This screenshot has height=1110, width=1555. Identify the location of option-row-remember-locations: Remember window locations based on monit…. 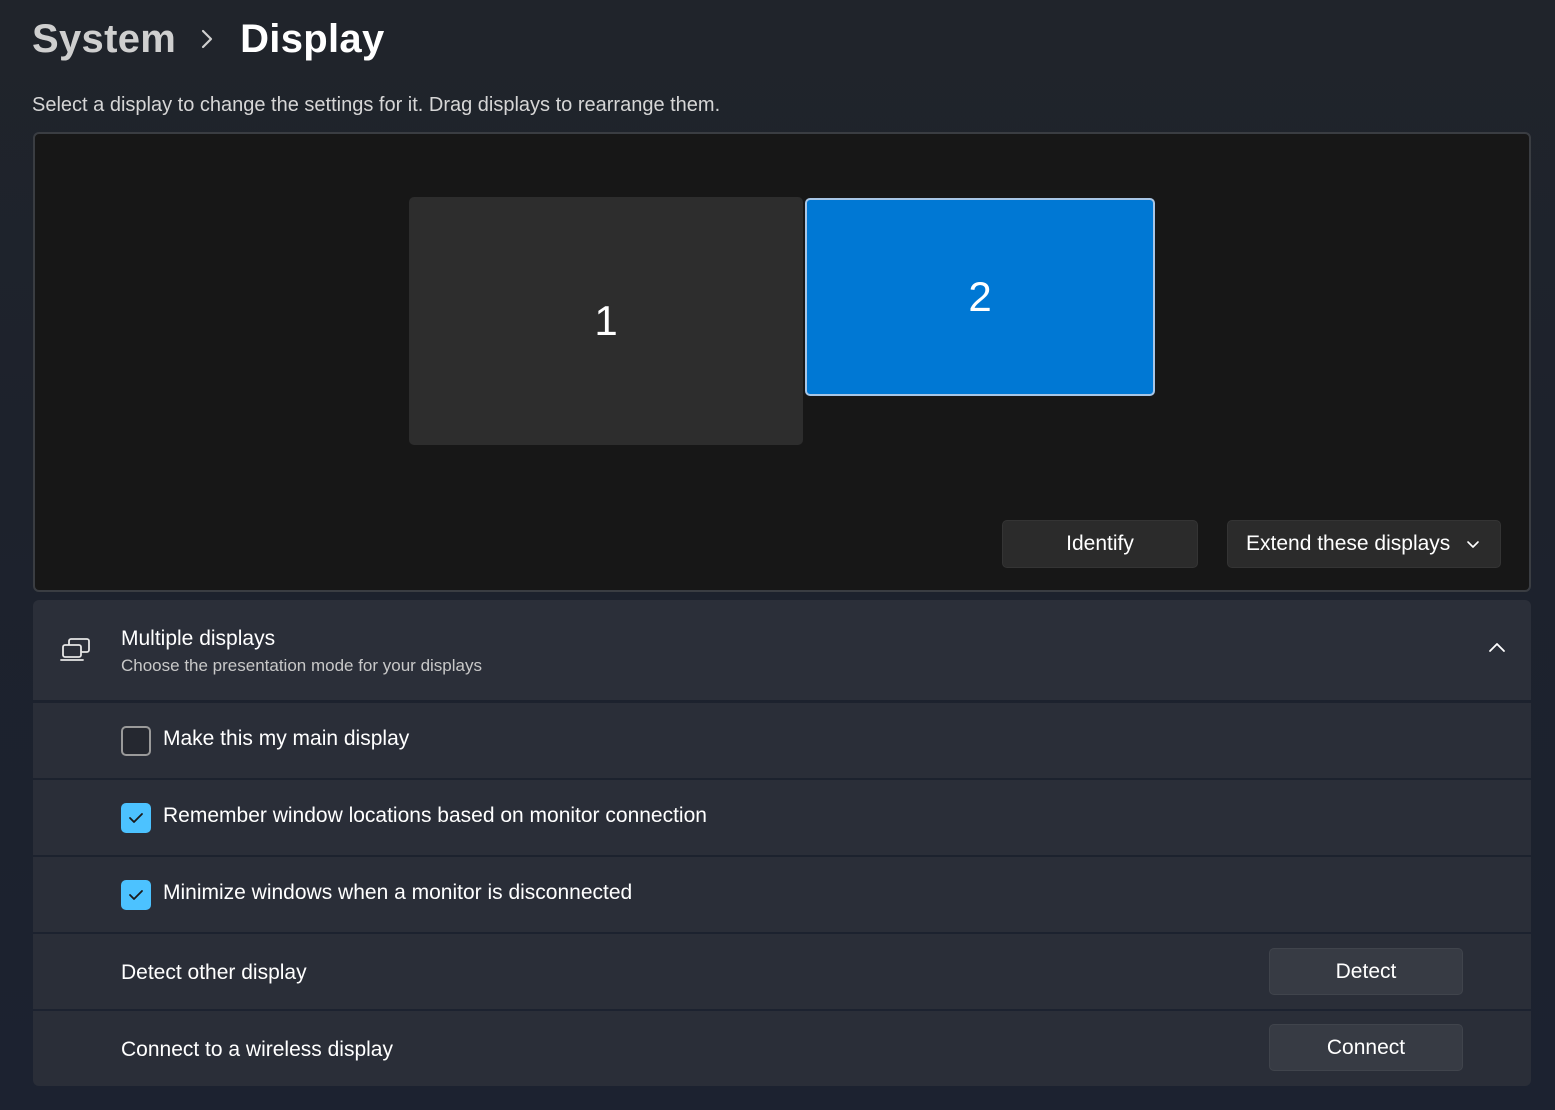
(782, 817).